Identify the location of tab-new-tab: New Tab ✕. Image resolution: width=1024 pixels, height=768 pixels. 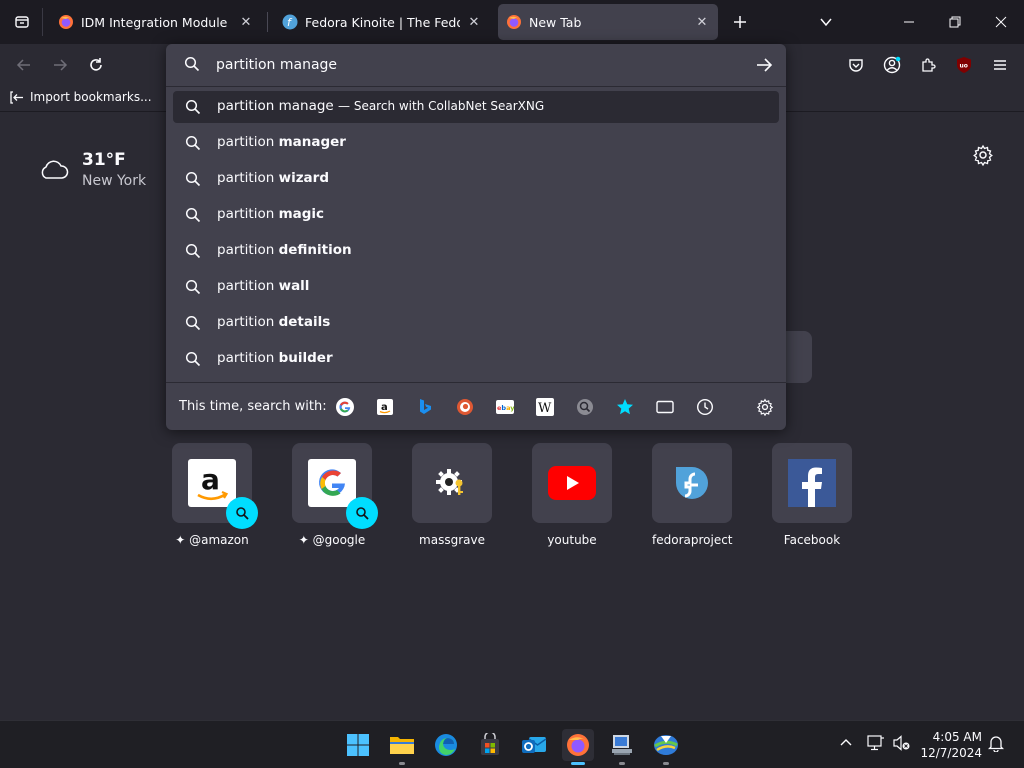
(608, 22).